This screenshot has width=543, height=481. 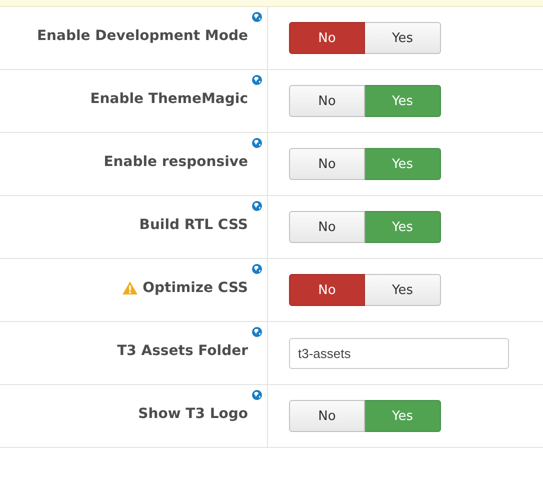 I want to click on setting-label: Build RTL CSS, so click(x=193, y=225).